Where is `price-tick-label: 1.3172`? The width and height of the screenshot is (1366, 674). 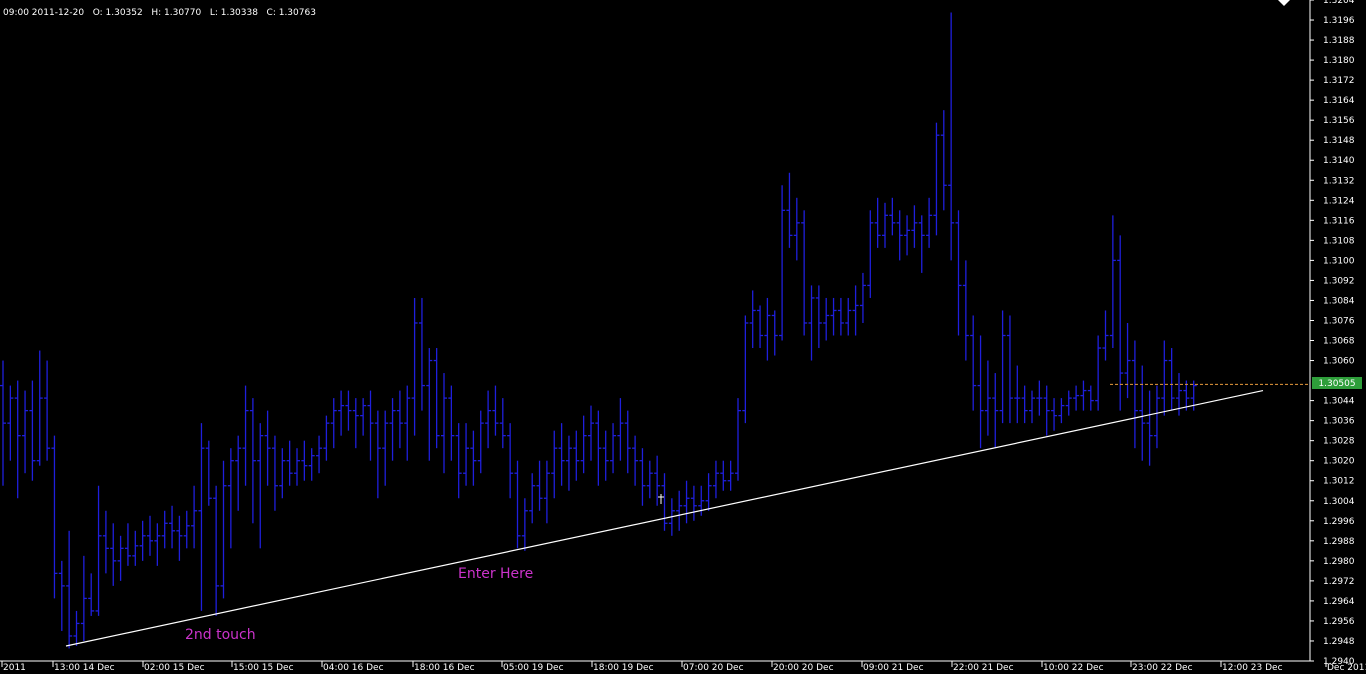
price-tick-label: 1.3172 is located at coordinates (1339, 81).